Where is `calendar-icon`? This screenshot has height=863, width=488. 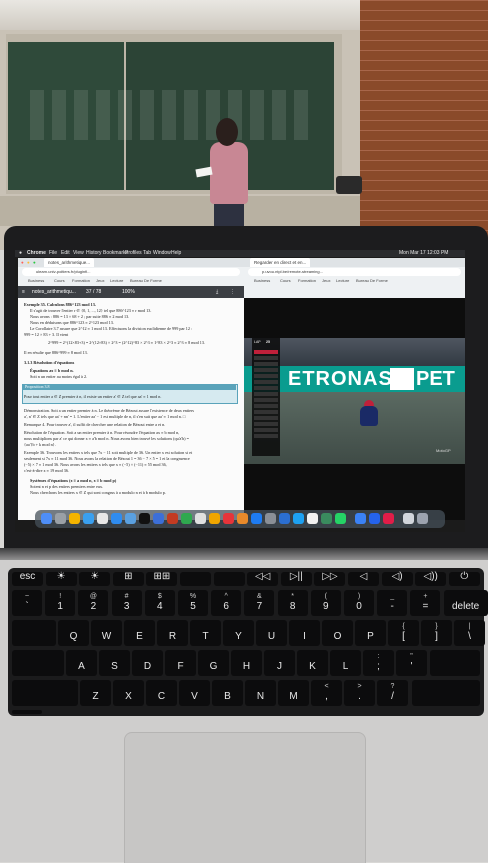 calendar-icon is located at coordinates (102, 518).